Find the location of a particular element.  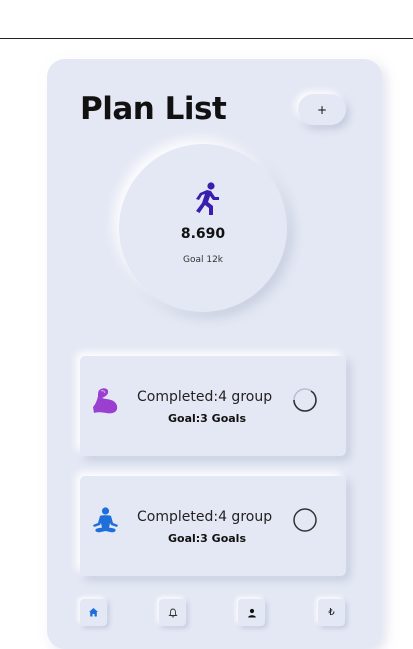

home-icon is located at coordinates (93, 612).